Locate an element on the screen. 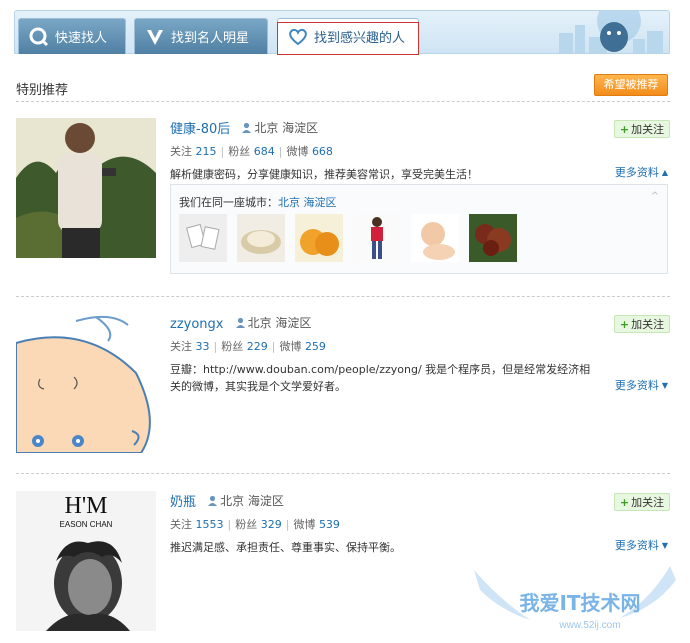 The image size is (690, 643). user-name: zzyongx is located at coordinates (196, 324).